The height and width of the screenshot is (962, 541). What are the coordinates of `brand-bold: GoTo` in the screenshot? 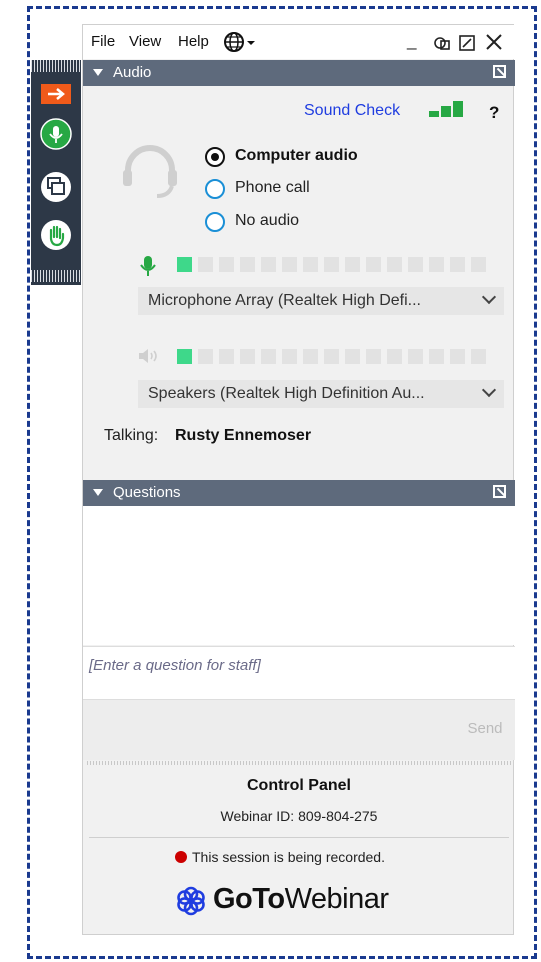 It's located at (249, 899).